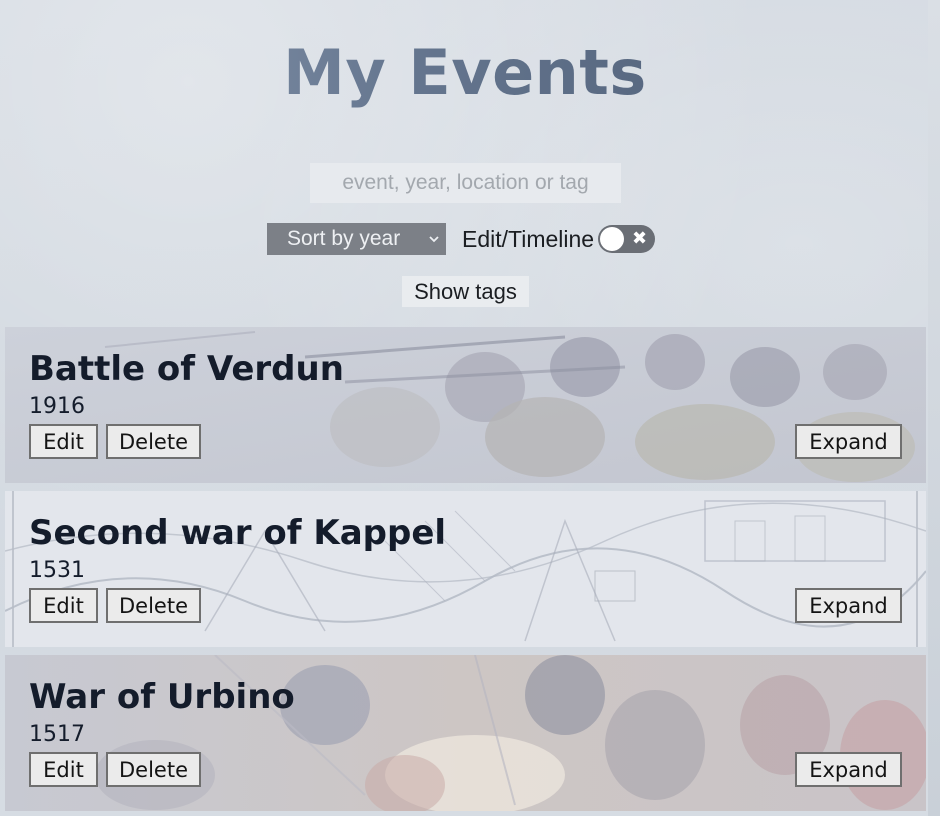 The width and height of the screenshot is (940, 816). What do you see at coordinates (57, 570) in the screenshot?
I see `event-year: 1531` at bounding box center [57, 570].